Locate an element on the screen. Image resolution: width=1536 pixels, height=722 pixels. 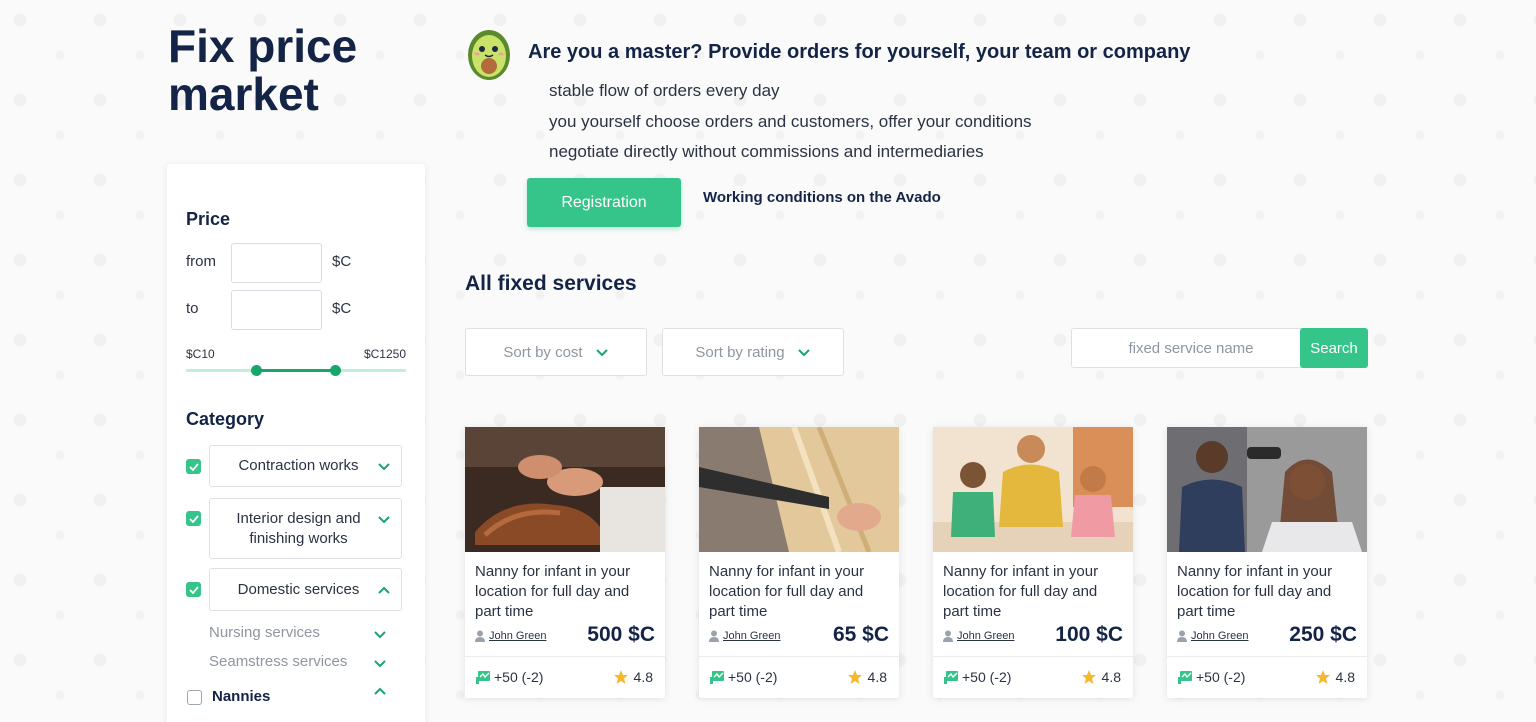
sort-by-cost-dropdown: Sort by cost is located at coordinates (556, 352).